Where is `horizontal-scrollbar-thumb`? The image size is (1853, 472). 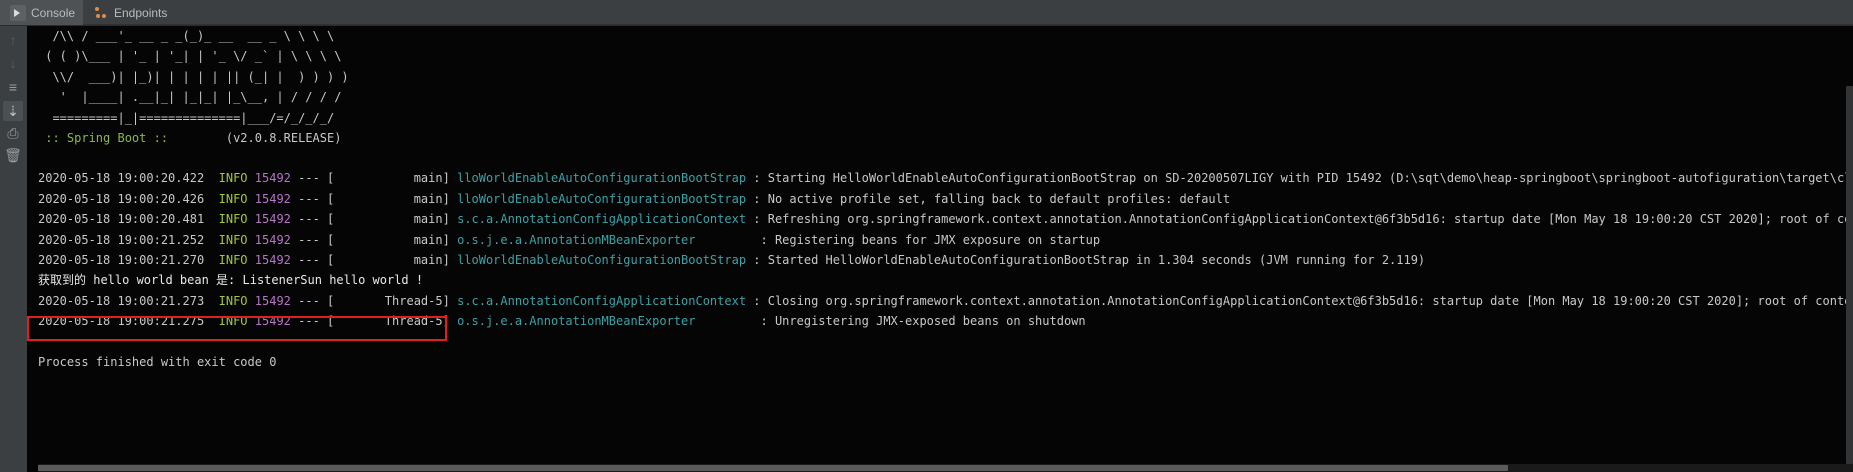 horizontal-scrollbar-thumb is located at coordinates (773, 468).